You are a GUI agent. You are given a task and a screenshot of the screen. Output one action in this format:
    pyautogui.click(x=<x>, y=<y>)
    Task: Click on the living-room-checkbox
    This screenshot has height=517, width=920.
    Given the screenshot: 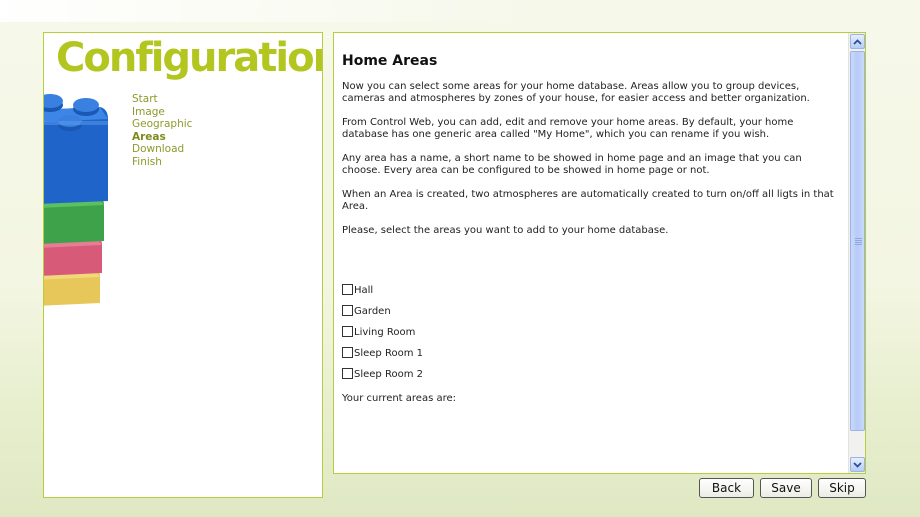 What is the action you would take?
    pyautogui.click(x=347, y=331)
    